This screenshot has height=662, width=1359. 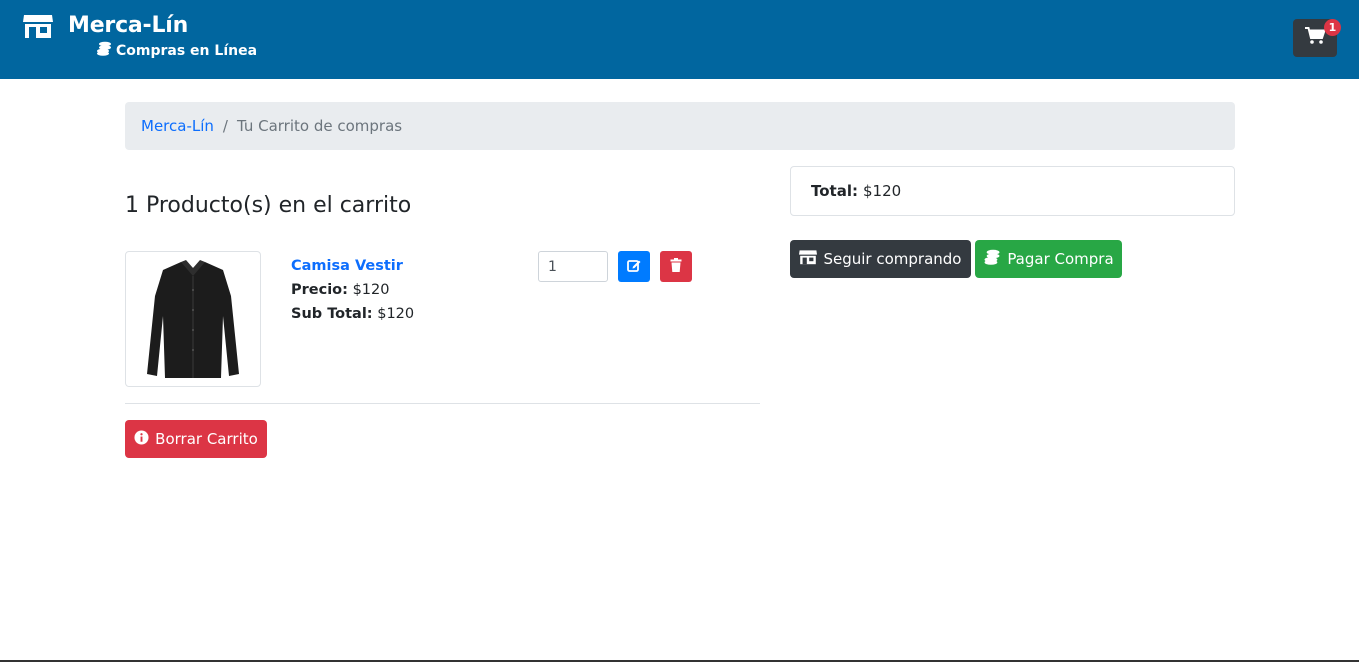 I want to click on price-label: Precio:, so click(x=319, y=290).